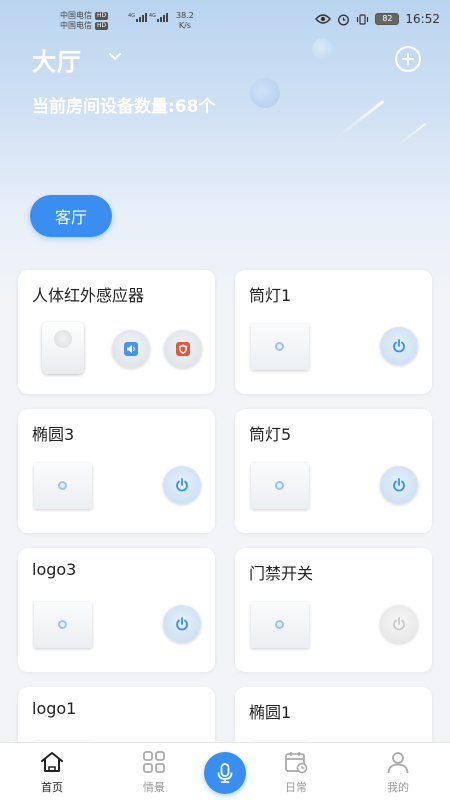 This screenshot has height=800, width=450. I want to click on status-icons: 82 16:52, so click(377, 19).